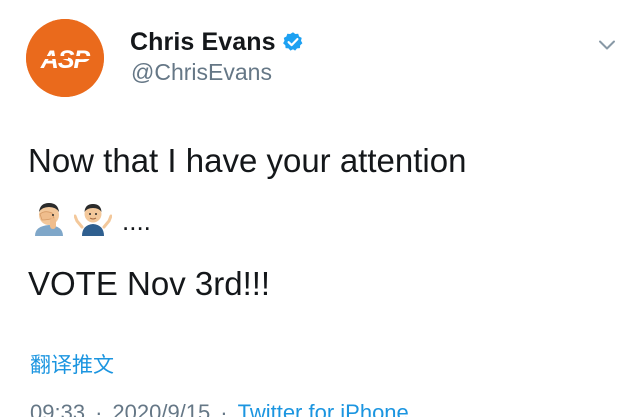 The image size is (640, 417). I want to click on tweet-text-line-1: Now that I have your attention, so click(247, 160).